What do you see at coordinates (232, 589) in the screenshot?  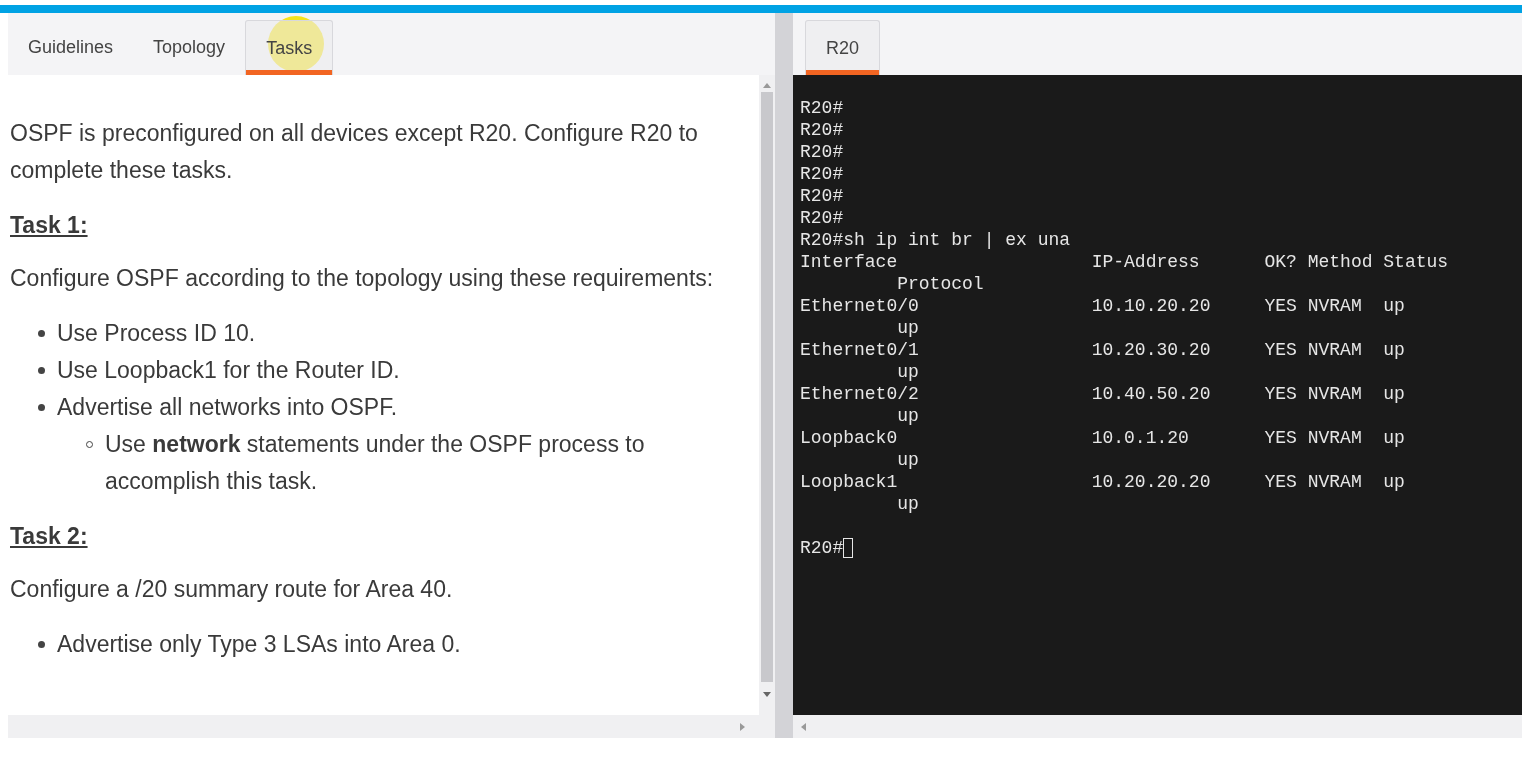 I see `paragraph: Configure a /20 summary route for Area 40.` at bounding box center [232, 589].